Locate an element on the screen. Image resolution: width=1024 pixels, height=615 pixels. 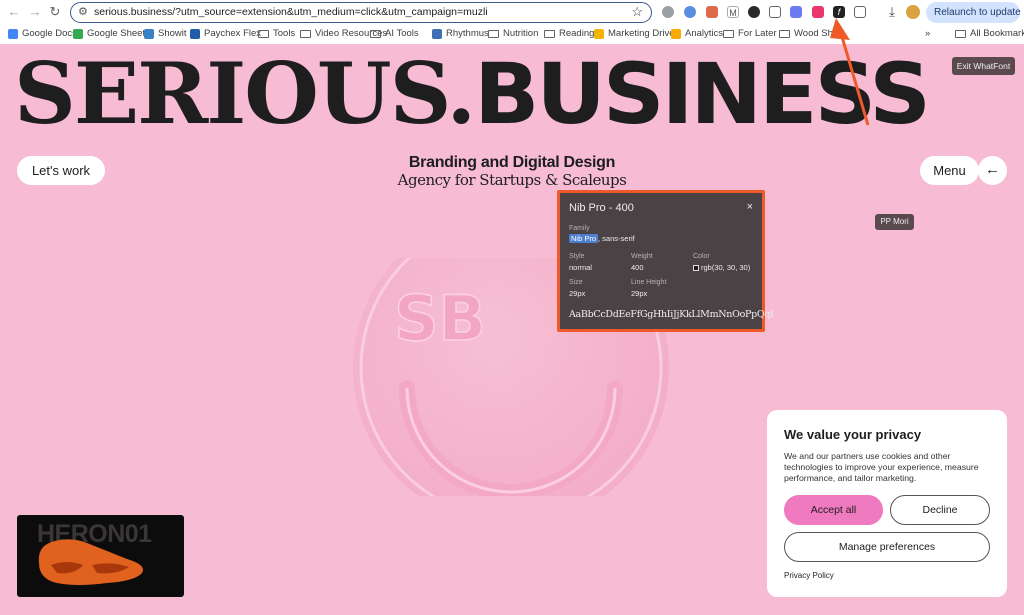
whatfont-extension-icon: f is located at coordinates (839, 12).